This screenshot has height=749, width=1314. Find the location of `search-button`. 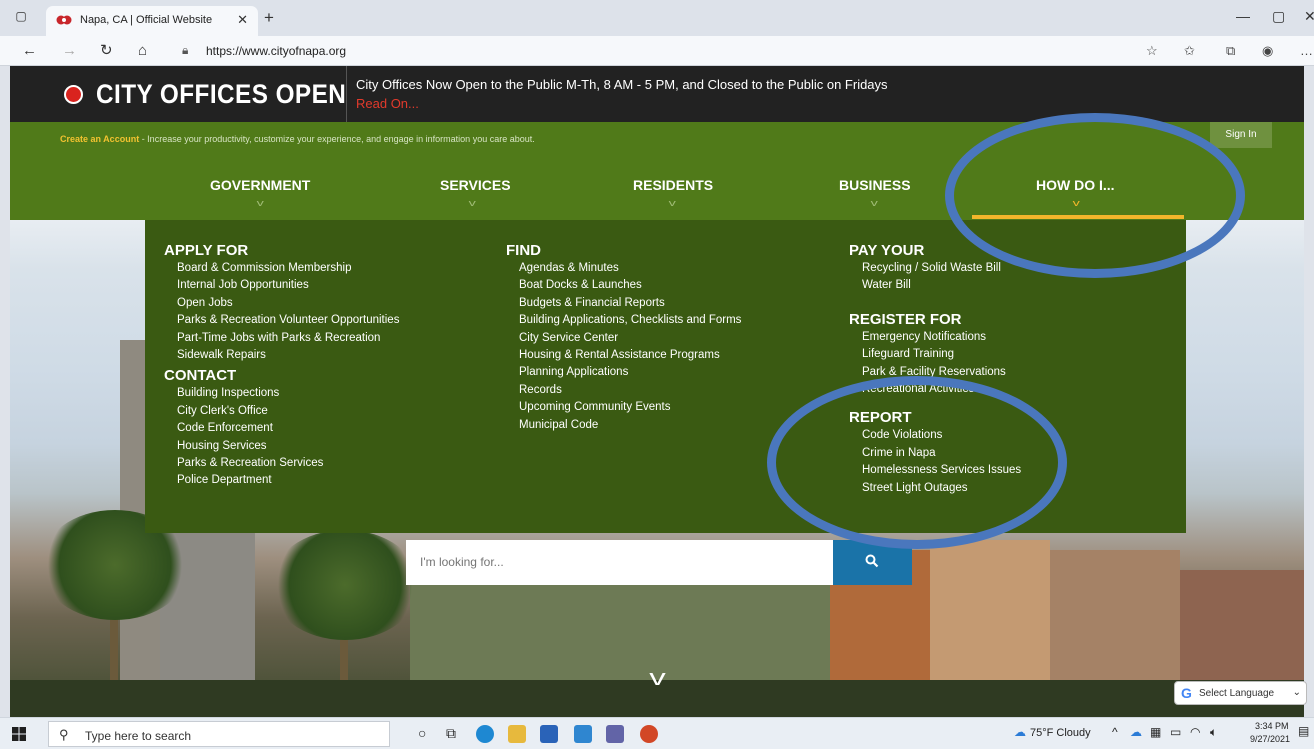

search-button is located at coordinates (872, 562).